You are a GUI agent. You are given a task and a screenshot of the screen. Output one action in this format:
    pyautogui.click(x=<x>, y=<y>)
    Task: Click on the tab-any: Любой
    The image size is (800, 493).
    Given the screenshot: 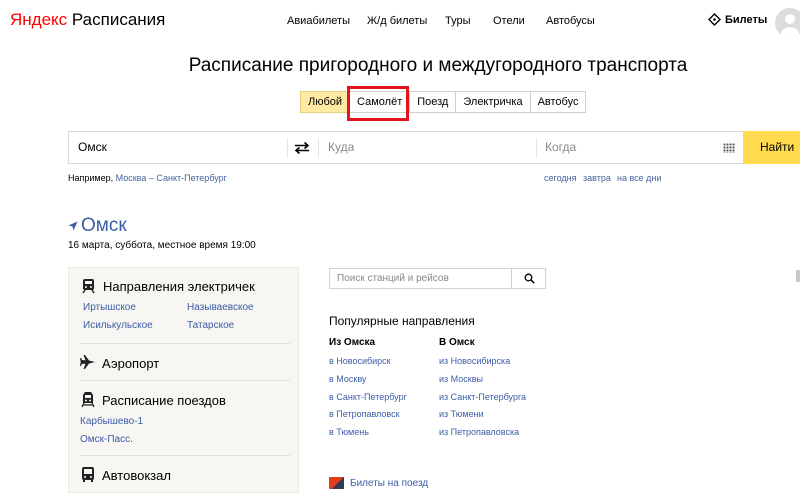 What is the action you would take?
    pyautogui.click(x=325, y=102)
    